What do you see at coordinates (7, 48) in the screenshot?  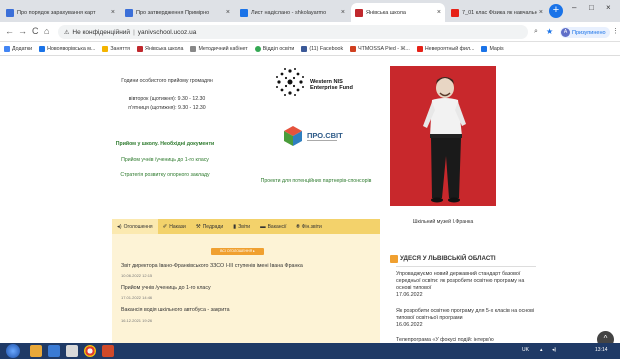 I see `apps-grid-icon` at bounding box center [7, 48].